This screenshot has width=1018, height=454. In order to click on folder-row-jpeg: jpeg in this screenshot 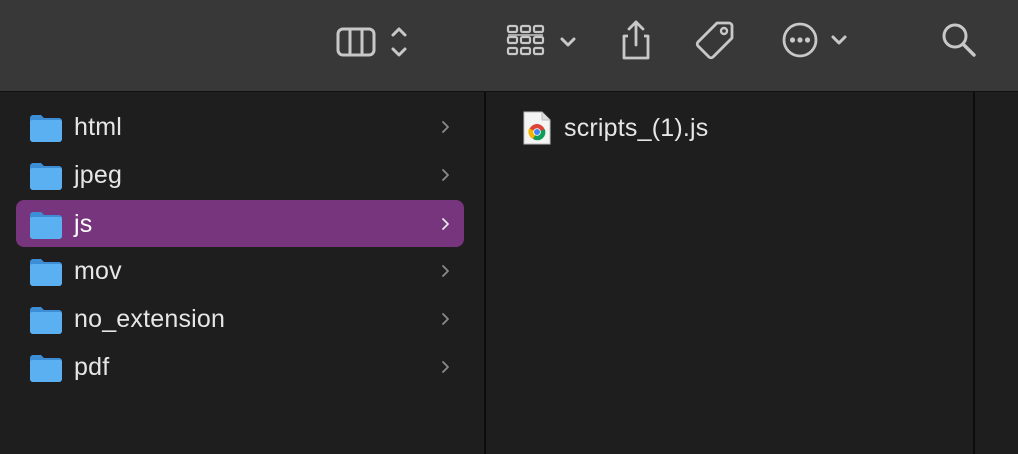, I will do `click(240, 174)`.